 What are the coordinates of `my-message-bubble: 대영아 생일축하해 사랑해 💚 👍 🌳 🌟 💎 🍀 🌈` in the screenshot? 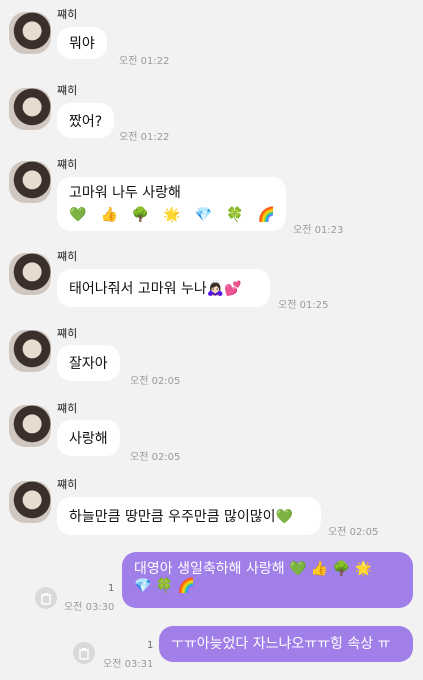 It's located at (267, 580).